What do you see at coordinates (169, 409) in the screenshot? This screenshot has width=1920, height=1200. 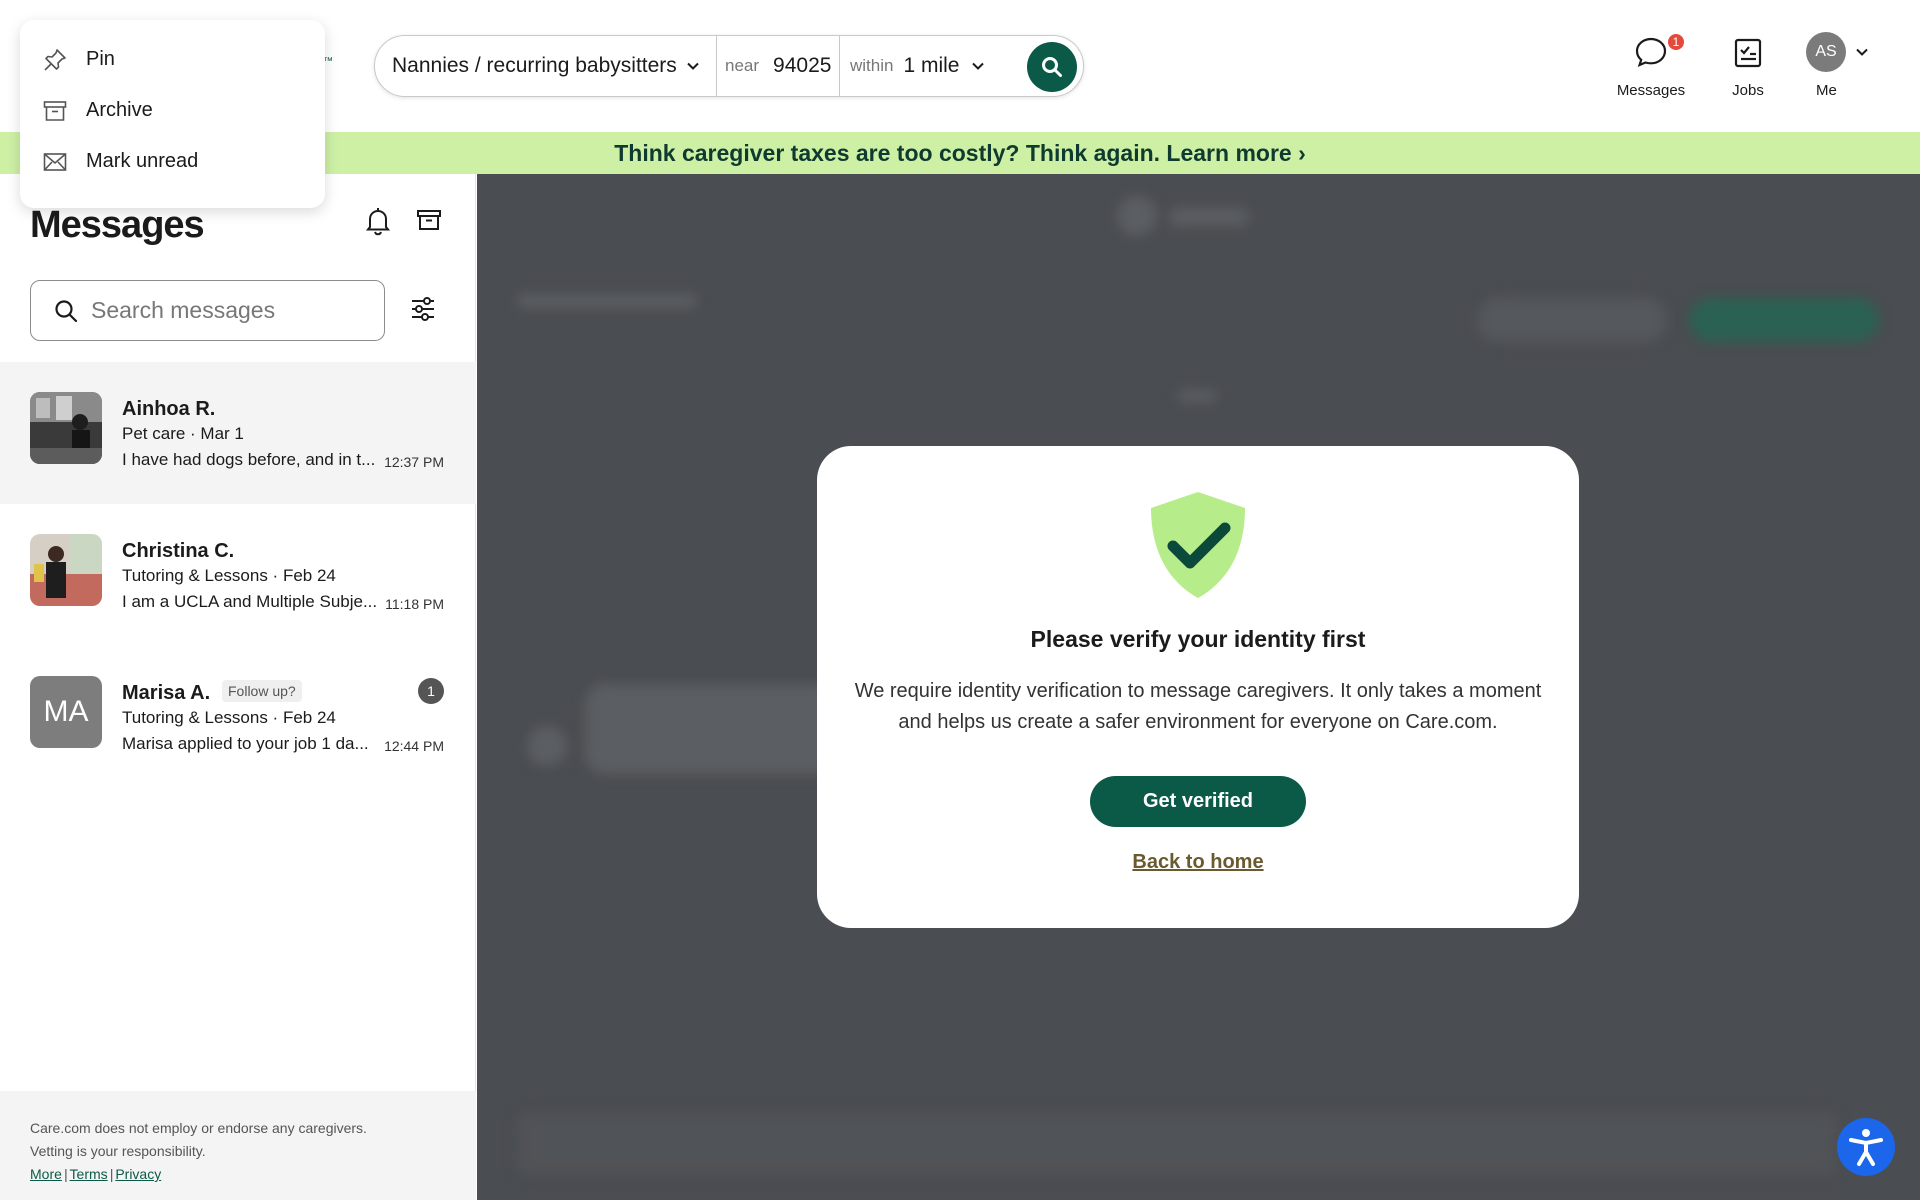 I see `conversation-name: Ainhoa R.` at bounding box center [169, 409].